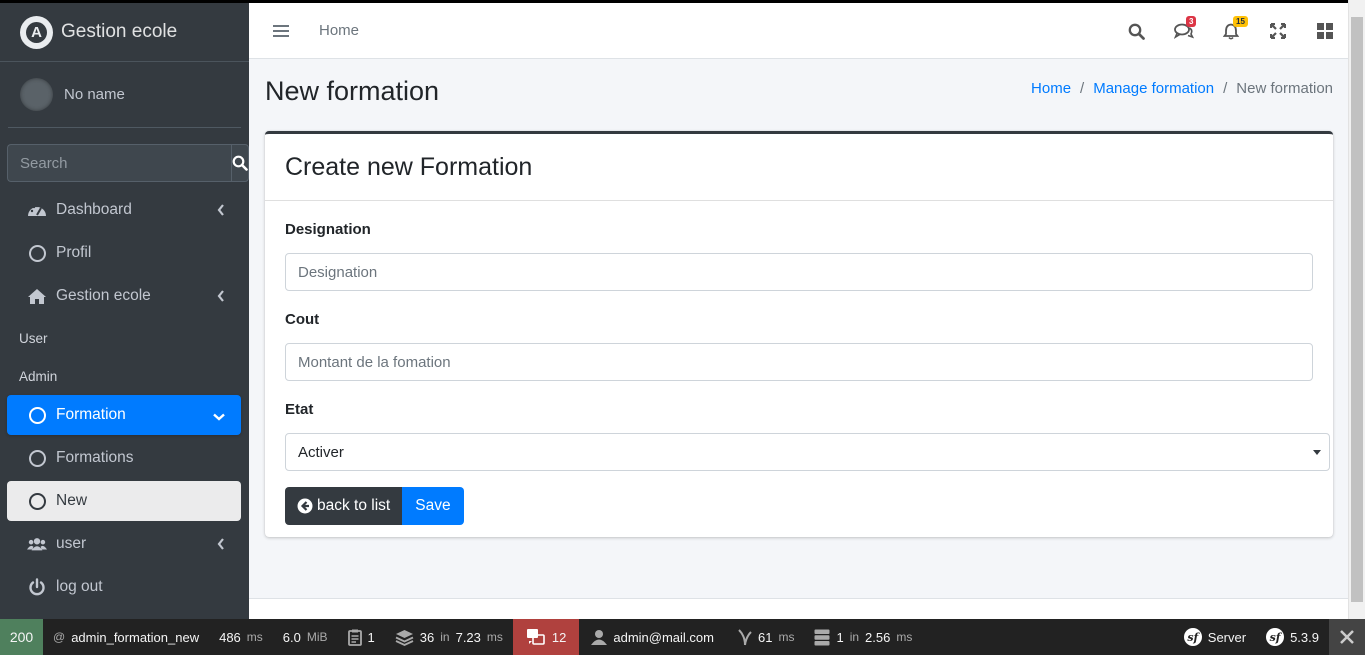  I want to click on sidebar-item-gestion-ecole: Gestion ecole, so click(124, 296).